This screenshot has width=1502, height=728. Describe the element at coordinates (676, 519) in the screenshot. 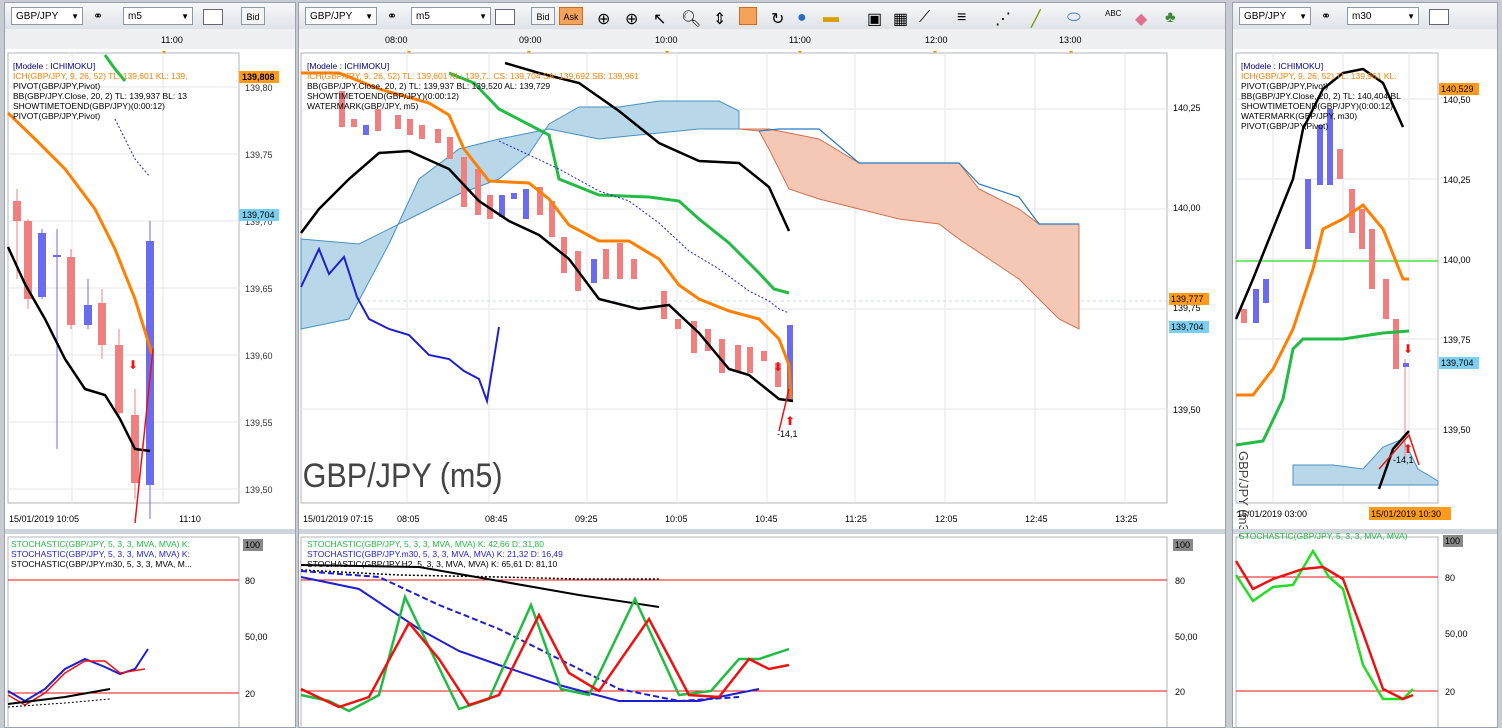

I see `x-label: 10:05` at that location.